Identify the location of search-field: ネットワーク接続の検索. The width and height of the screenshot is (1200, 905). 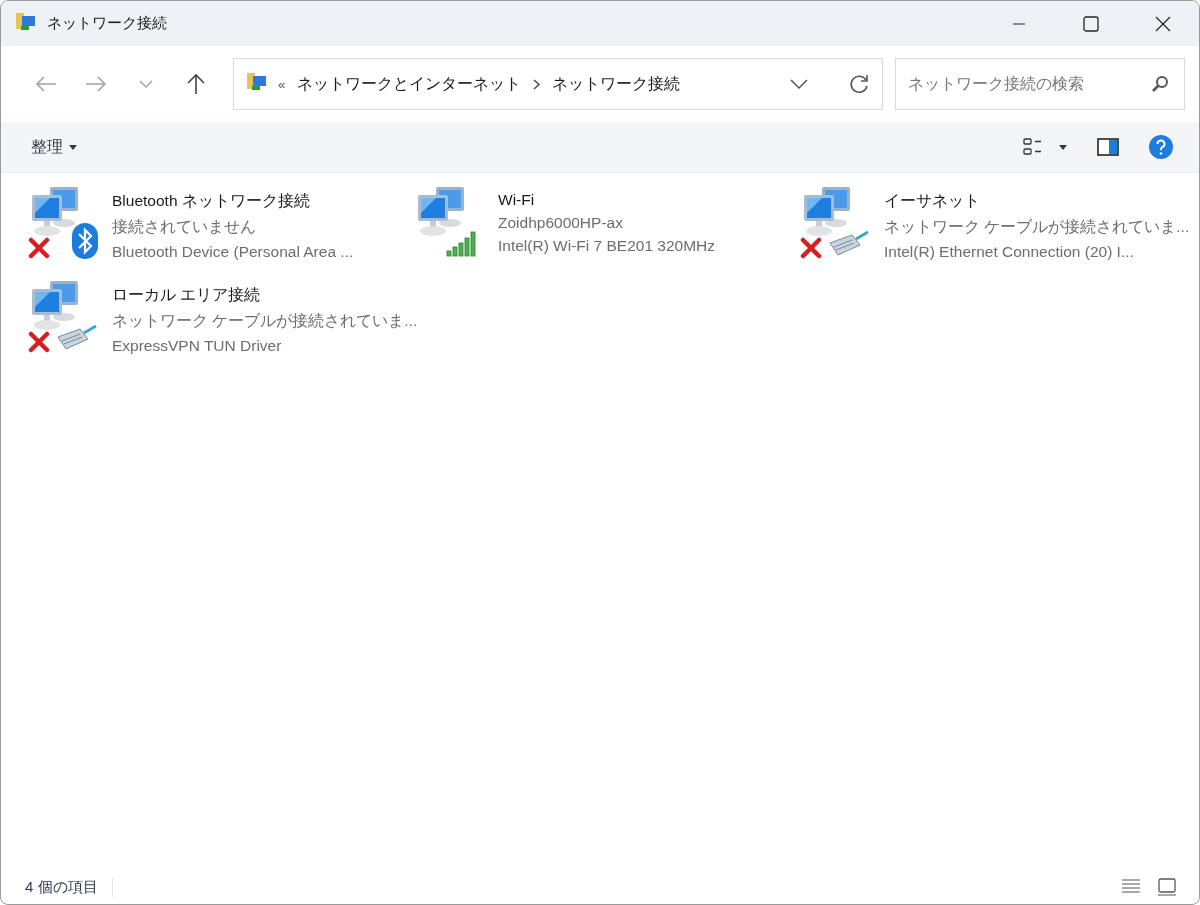
(1040, 84).